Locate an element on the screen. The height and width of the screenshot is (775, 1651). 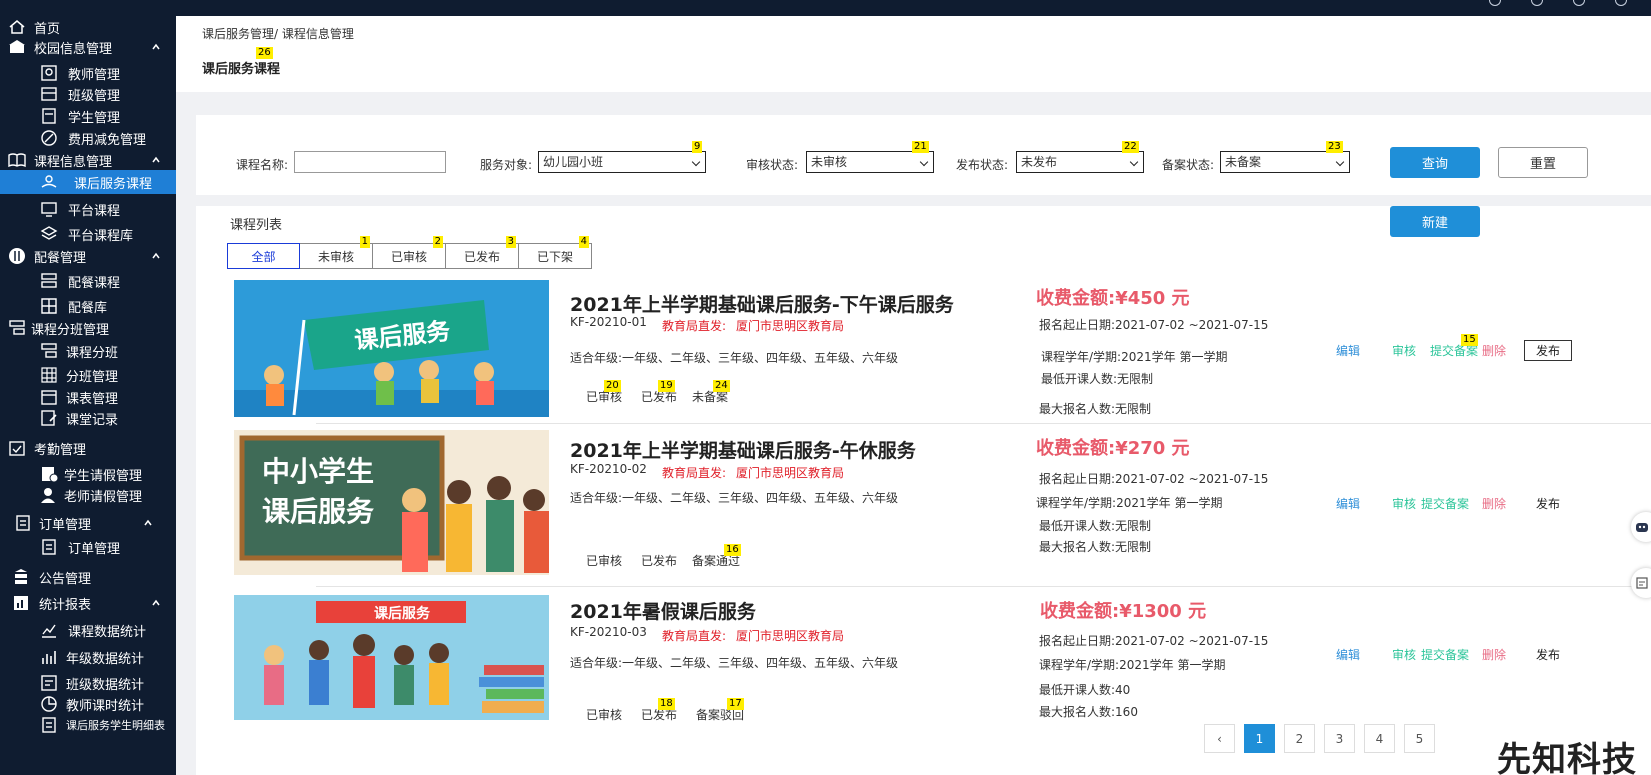
sidebar-item-student-detail: 课后服务学生明细表 is located at coordinates (88, 725).